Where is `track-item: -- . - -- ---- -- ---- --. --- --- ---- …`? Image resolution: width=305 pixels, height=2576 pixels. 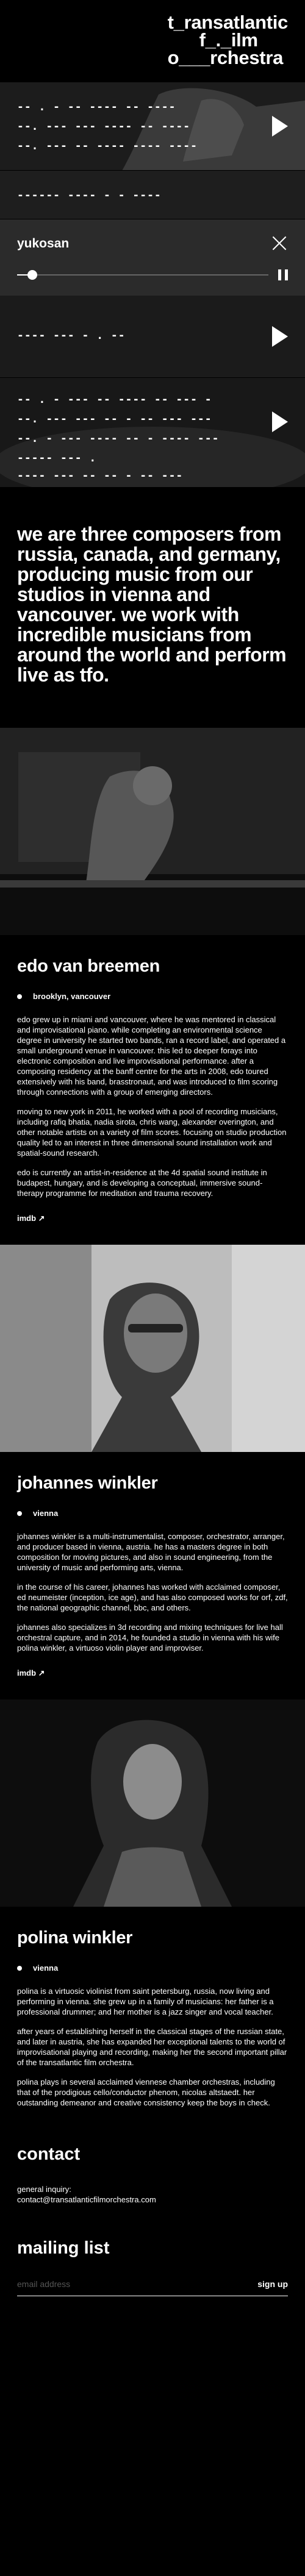 track-item: -- . - -- ---- -- ---- --. --- --- ---- … is located at coordinates (152, 126).